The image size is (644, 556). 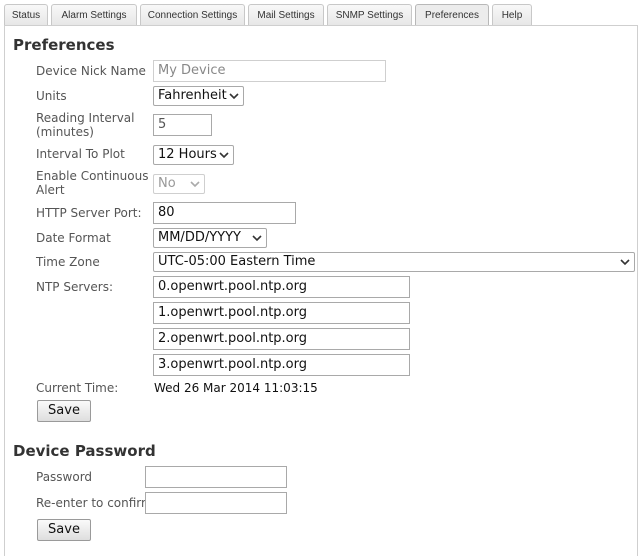 What do you see at coordinates (167, 183) in the screenshot?
I see `continuous-alert-value: No` at bounding box center [167, 183].